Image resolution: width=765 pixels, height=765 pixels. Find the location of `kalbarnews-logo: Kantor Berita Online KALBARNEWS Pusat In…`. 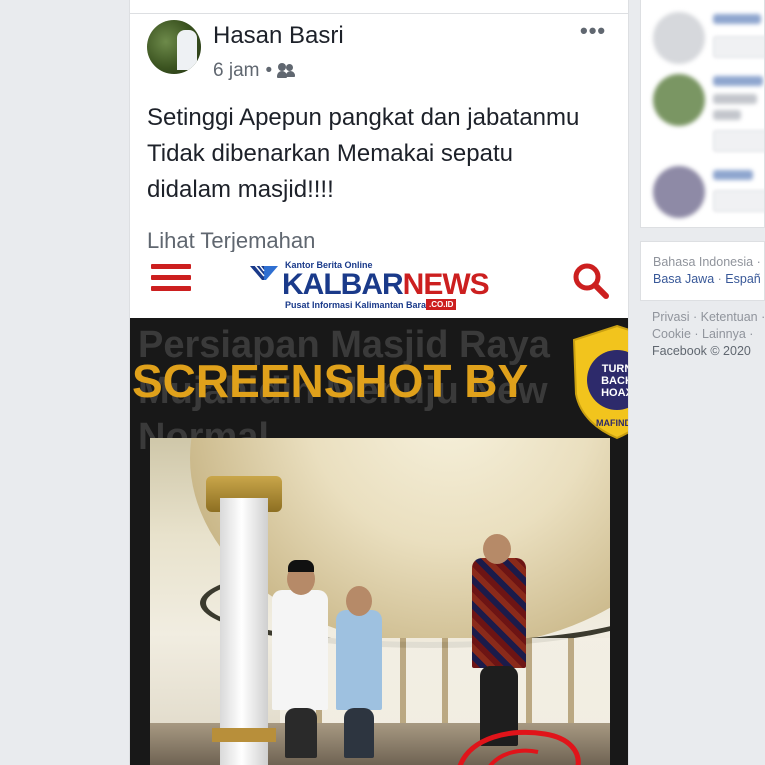

kalbarnews-logo: Kantor Berita Online KALBARNEWS Pusat In… is located at coordinates (369, 285).